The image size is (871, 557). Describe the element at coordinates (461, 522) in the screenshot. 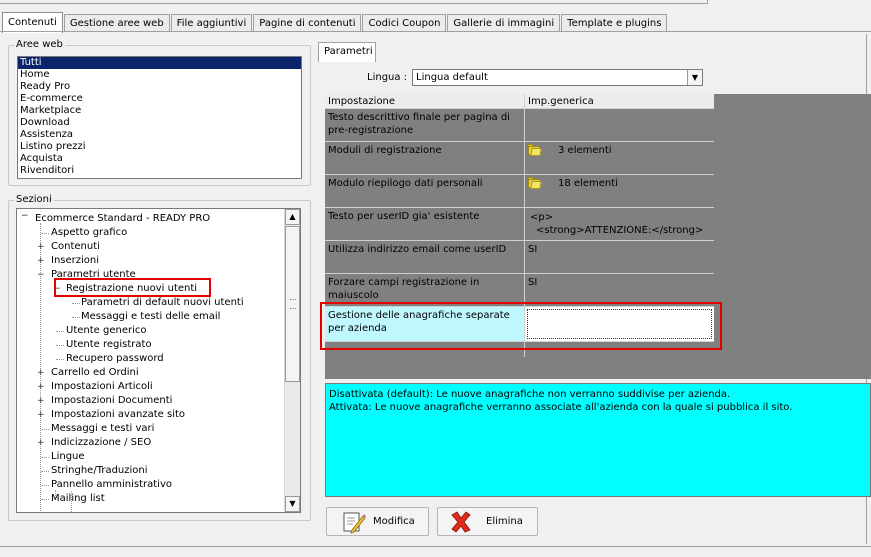

I see `delete-icon` at that location.